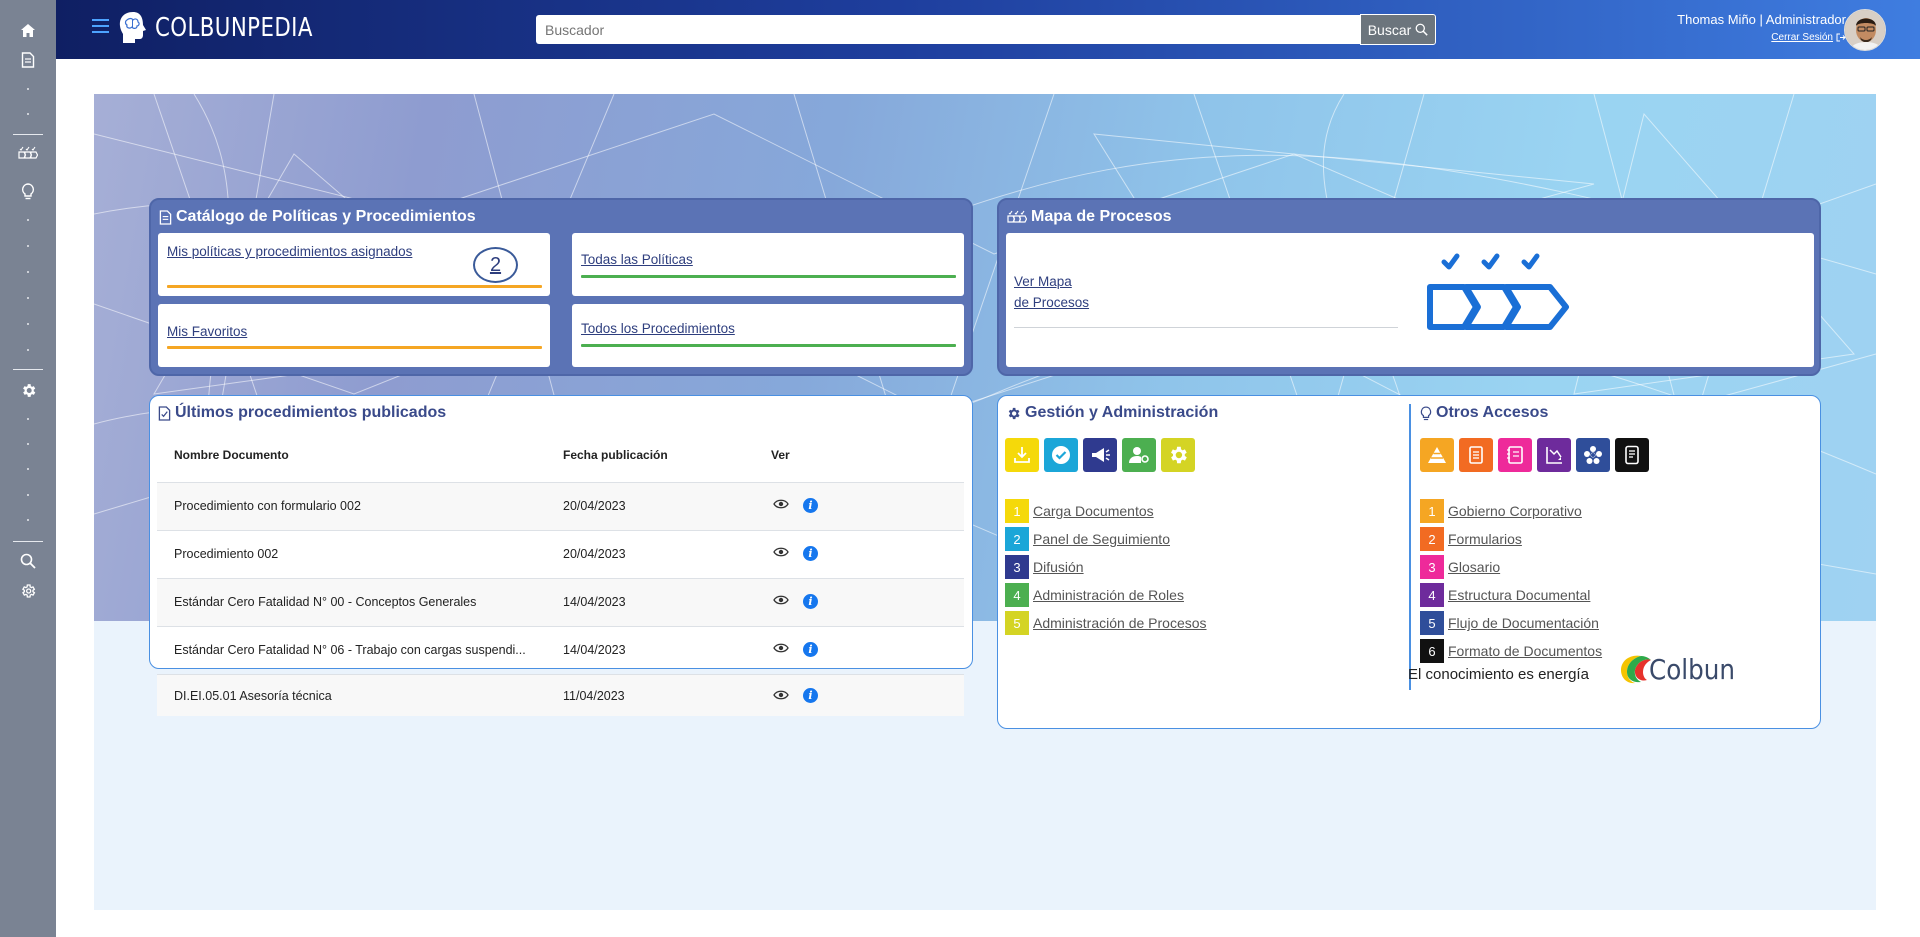 Image resolution: width=1920 pixels, height=937 pixels. Describe the element at coordinates (28, 153) in the screenshot. I see `process-map-icon` at that location.